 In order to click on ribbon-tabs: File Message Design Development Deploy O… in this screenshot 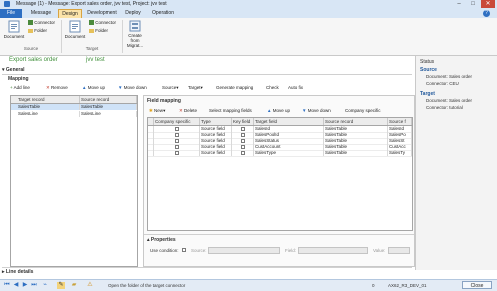, I will do `click(248, 13)`.